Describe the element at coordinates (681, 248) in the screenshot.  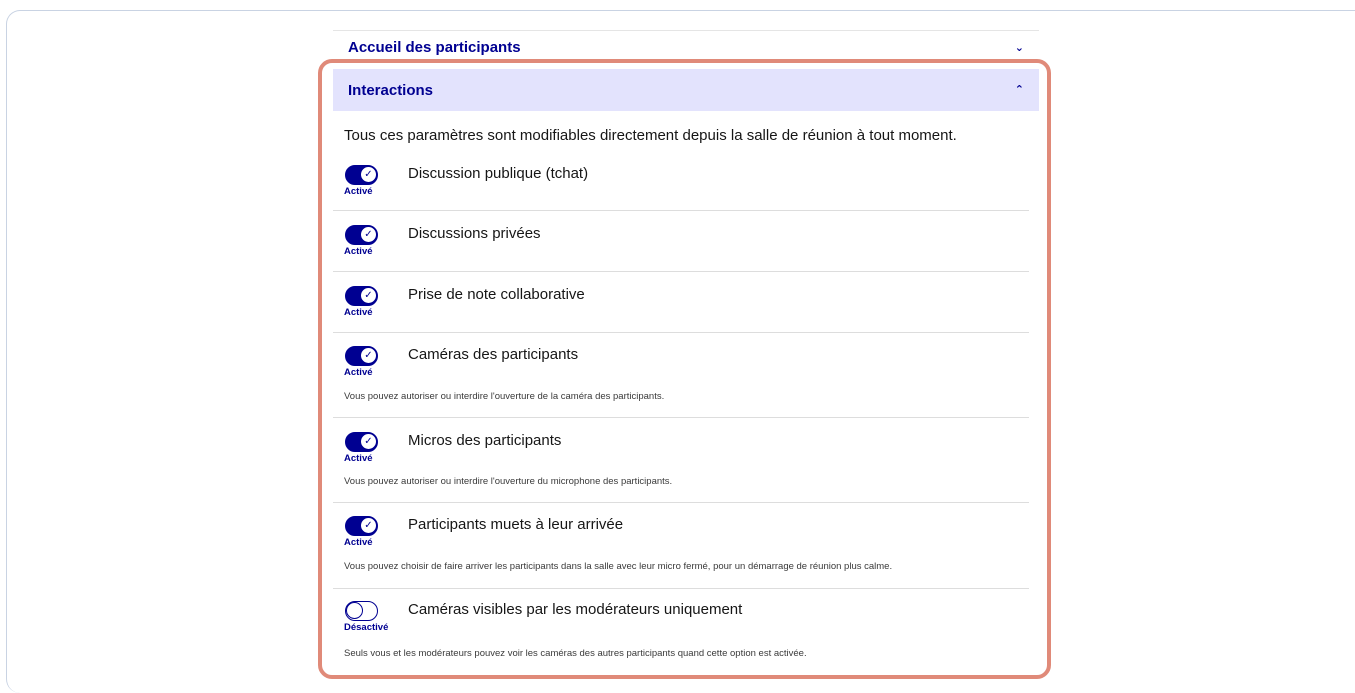
I see `setting-row-private-chat: ✓ Activé Discussions privées` at that location.